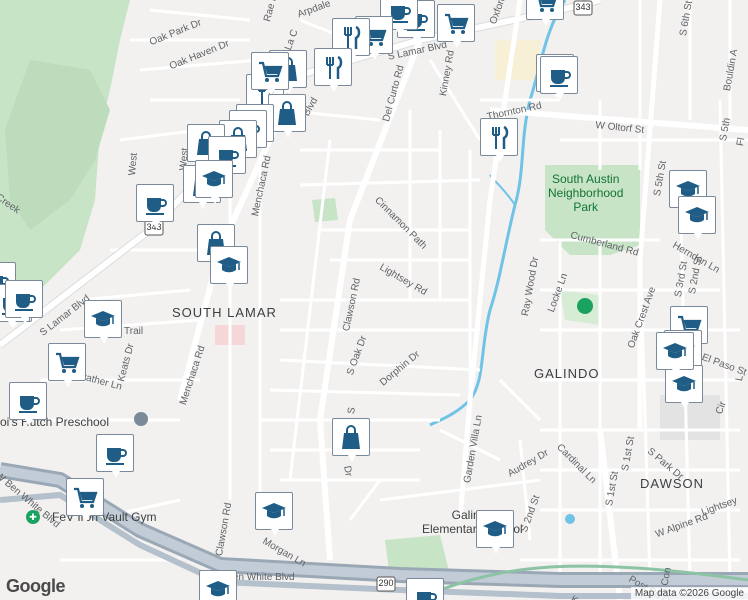  I want to click on area-label-dawson: DAWSON, so click(672, 483).